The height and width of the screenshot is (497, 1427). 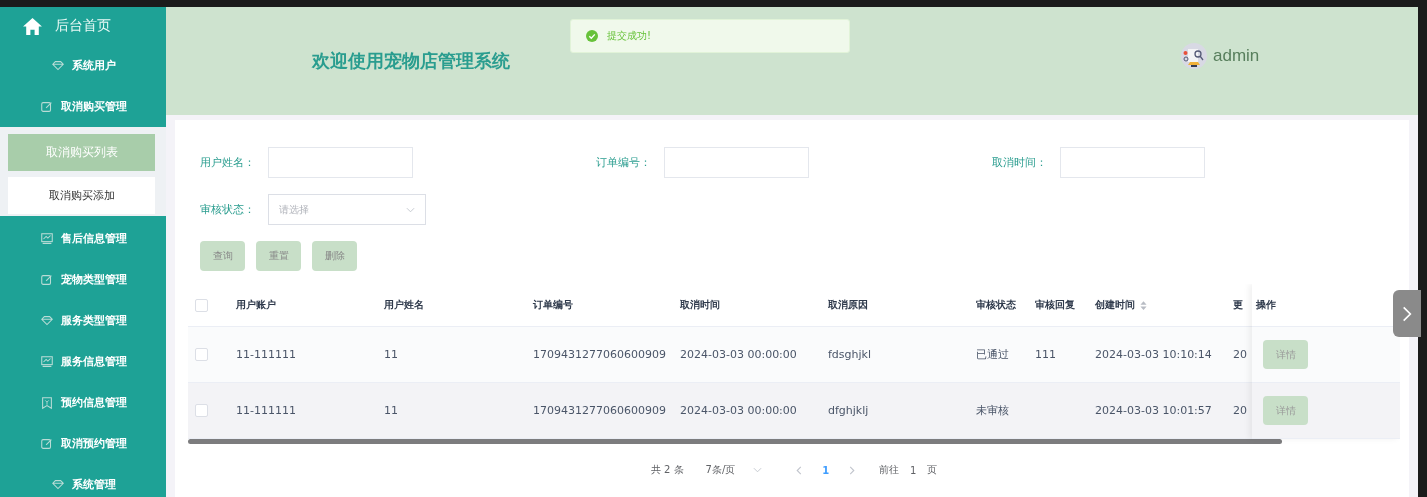 What do you see at coordinates (83, 238) in the screenshot?
I see `menu-item: 售后信息管理` at bounding box center [83, 238].